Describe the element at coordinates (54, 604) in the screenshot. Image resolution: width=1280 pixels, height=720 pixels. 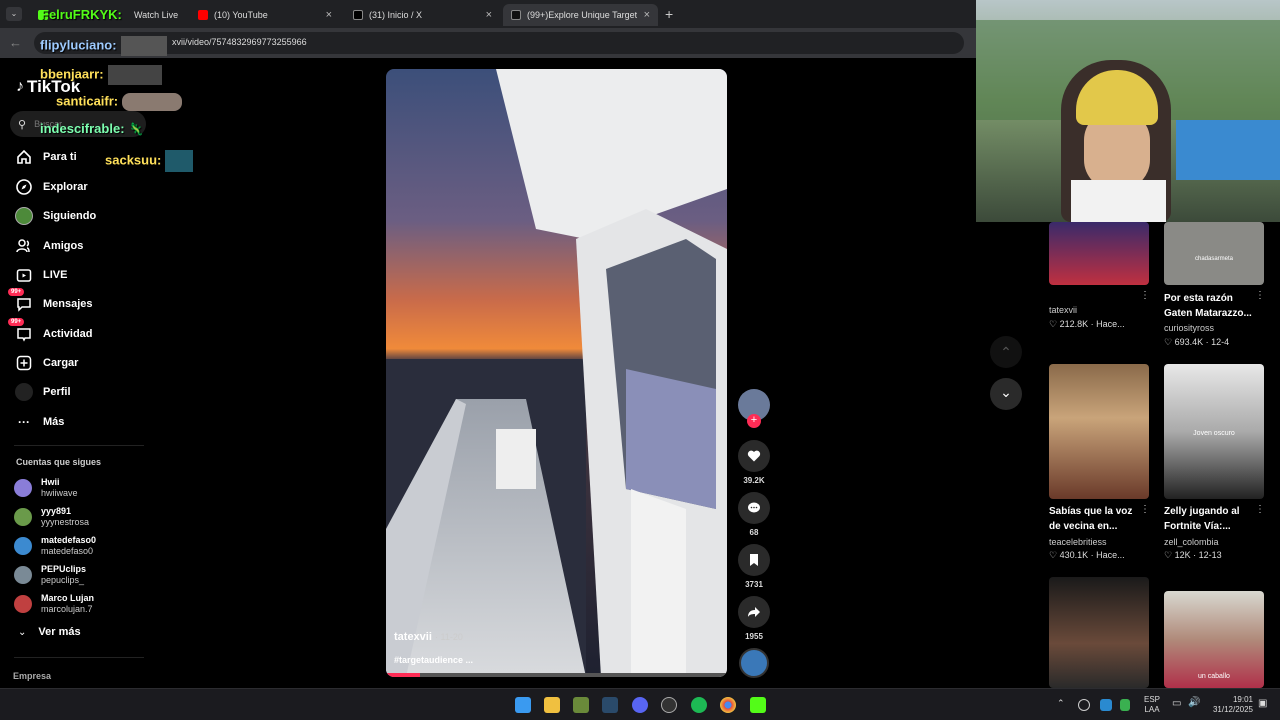
I see `following-item: Marco Lujan marcolujan.7` at that location.